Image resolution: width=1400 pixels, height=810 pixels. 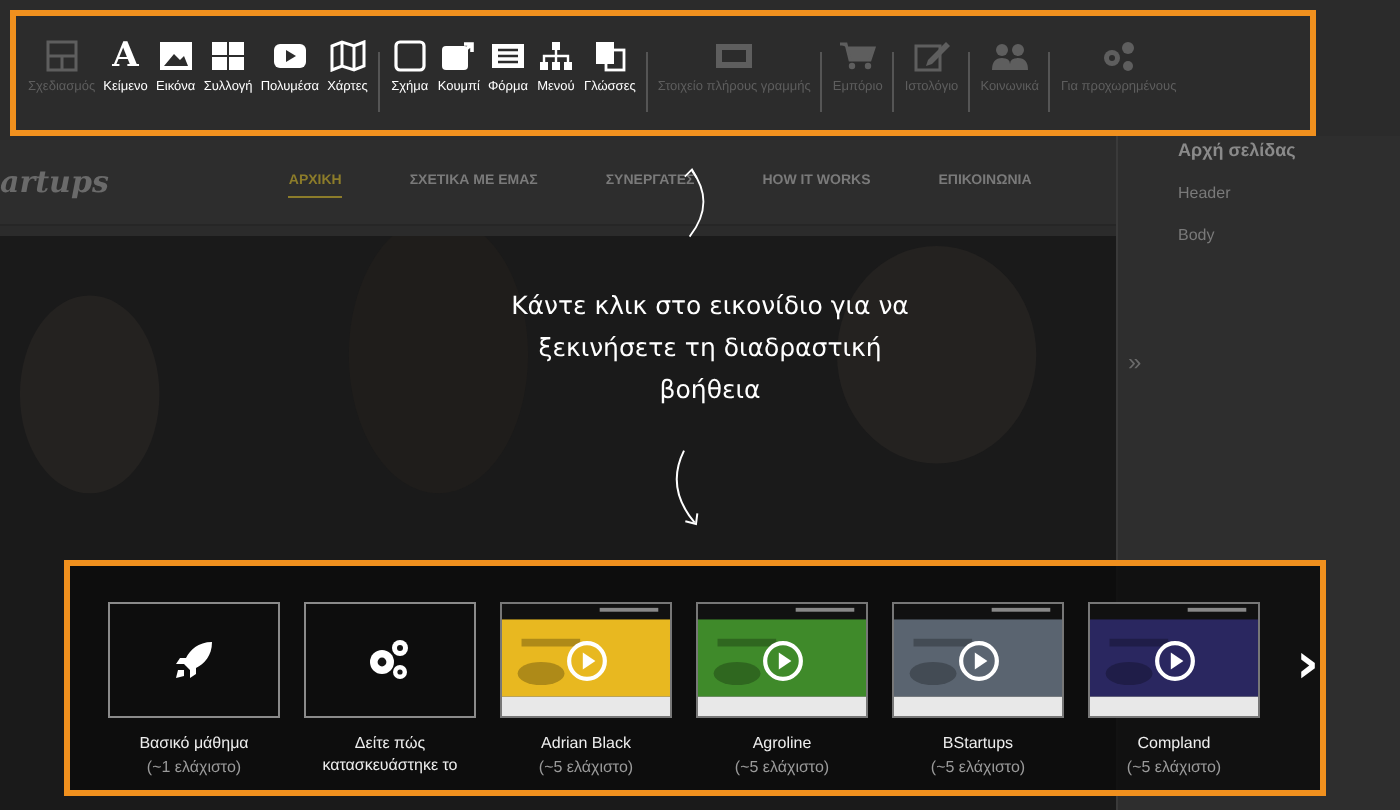 What do you see at coordinates (194, 767) in the screenshot?
I see `card-duration: (~1 ελάχιστο)` at bounding box center [194, 767].